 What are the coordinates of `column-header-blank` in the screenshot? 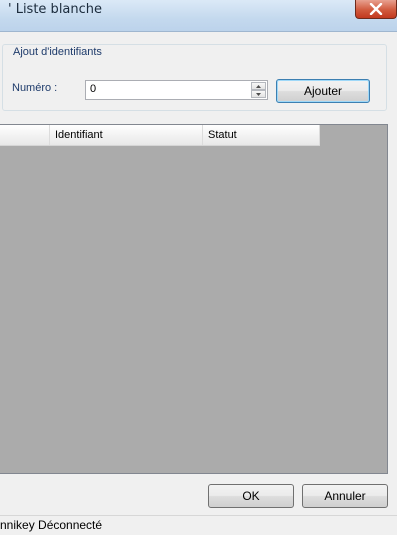 It's located at (25, 135).